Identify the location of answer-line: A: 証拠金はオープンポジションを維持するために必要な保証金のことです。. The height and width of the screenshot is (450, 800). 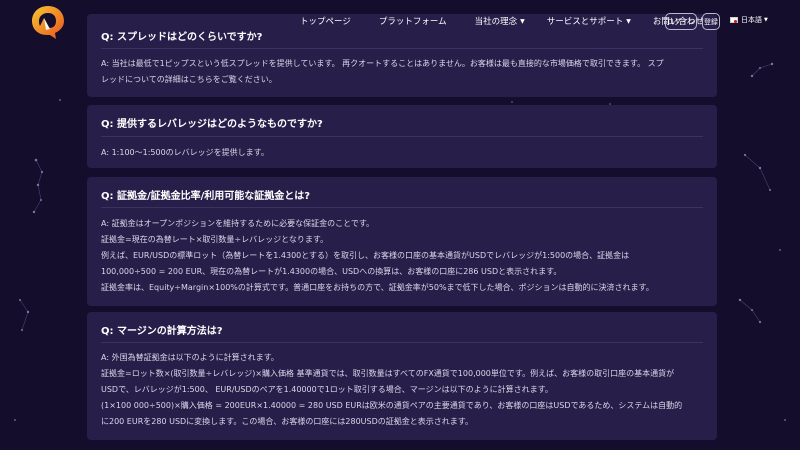
(238, 223).